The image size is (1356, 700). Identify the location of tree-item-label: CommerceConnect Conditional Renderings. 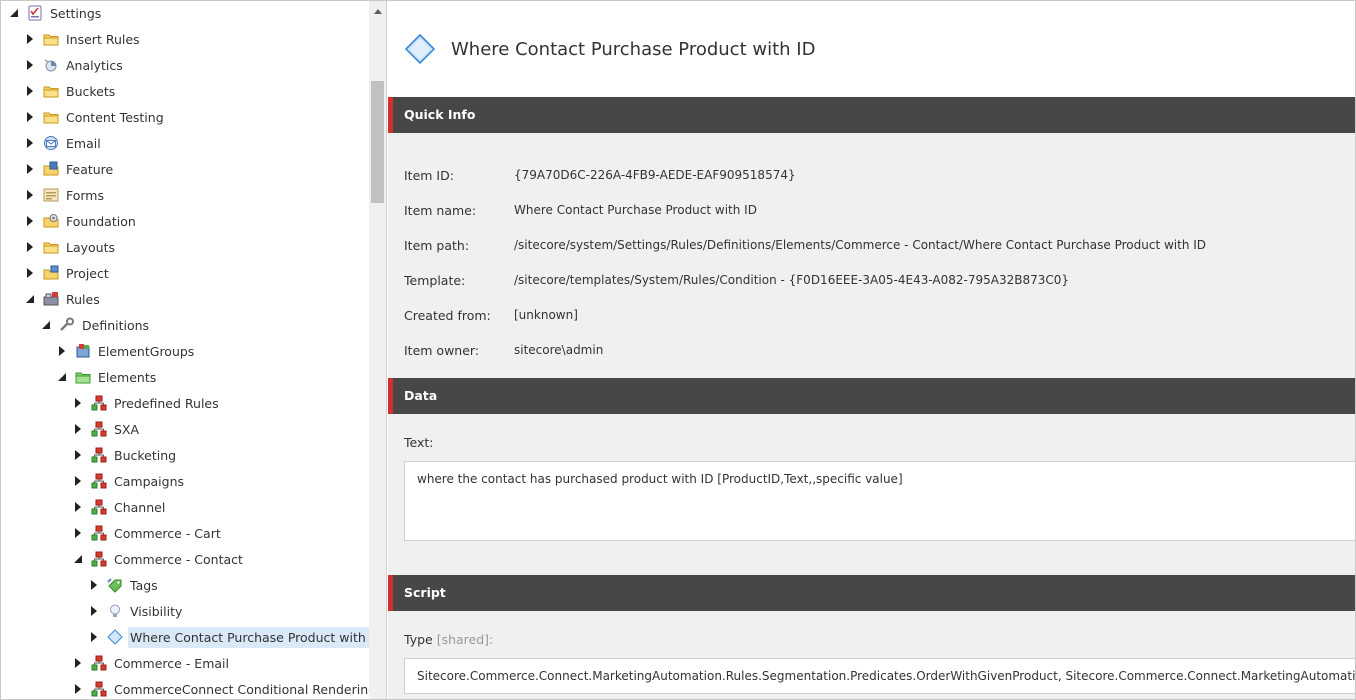
(248, 689).